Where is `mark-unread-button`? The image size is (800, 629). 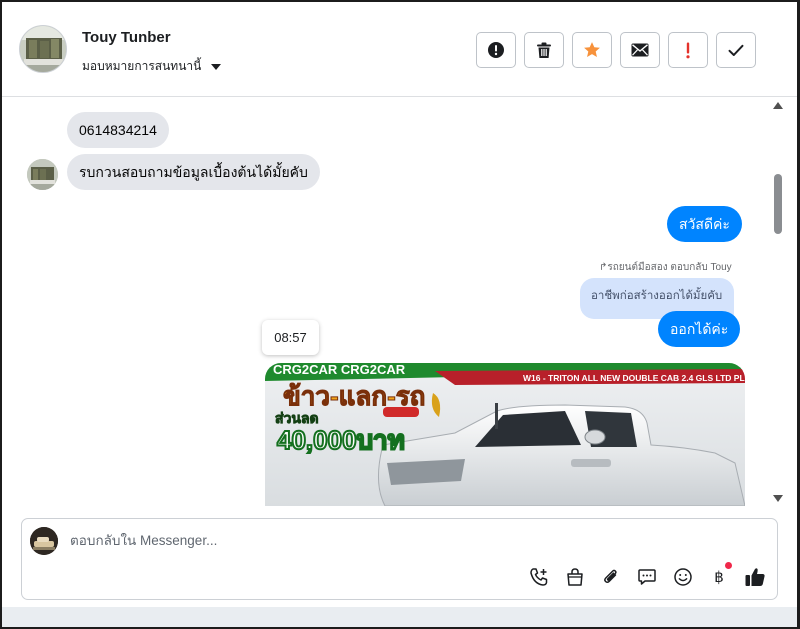
mark-unread-button is located at coordinates (640, 50).